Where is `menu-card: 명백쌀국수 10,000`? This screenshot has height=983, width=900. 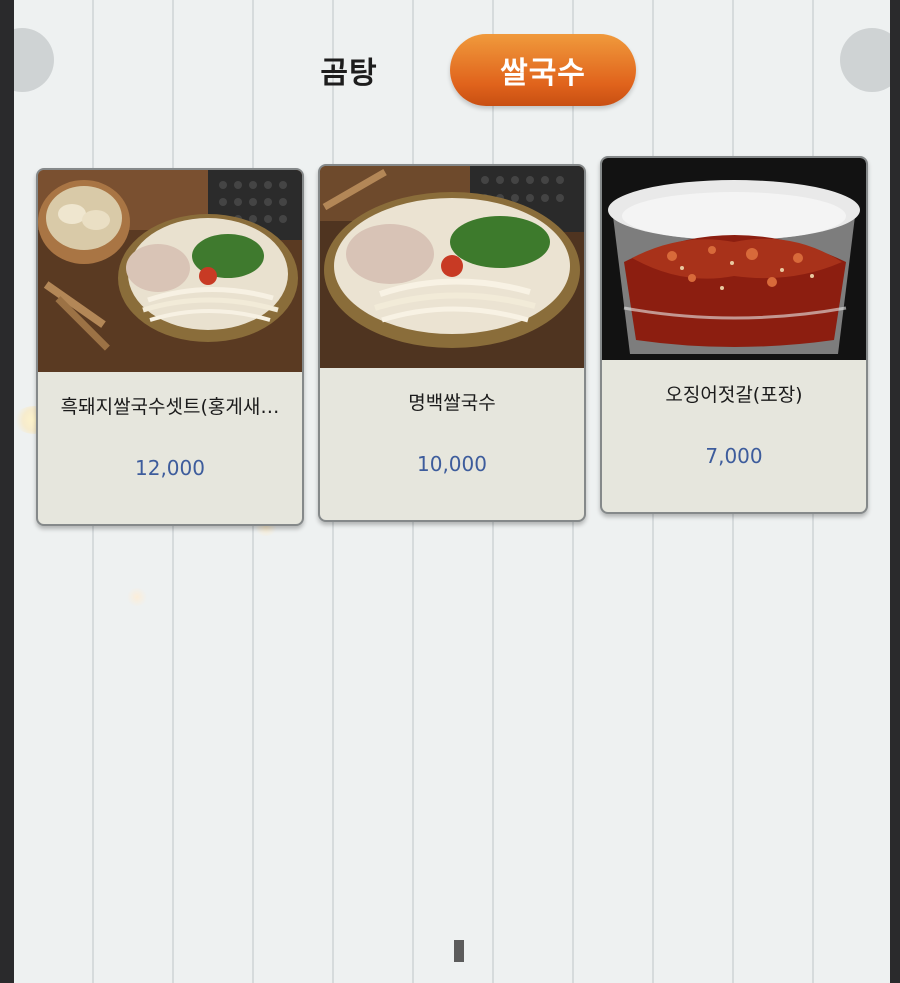 menu-card: 명백쌀국수 10,000 is located at coordinates (452, 343).